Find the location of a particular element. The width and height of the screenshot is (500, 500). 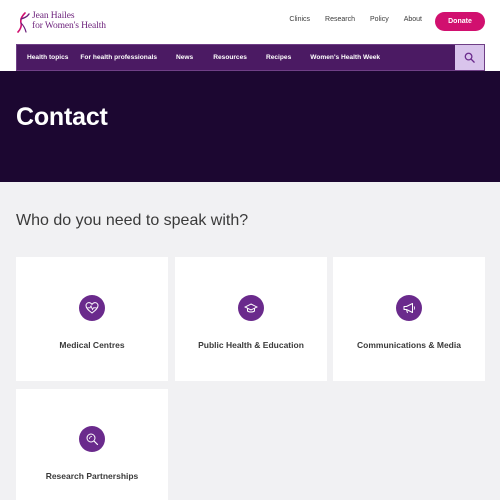

utility-nav-clinics: Clinics is located at coordinates (299, 19).